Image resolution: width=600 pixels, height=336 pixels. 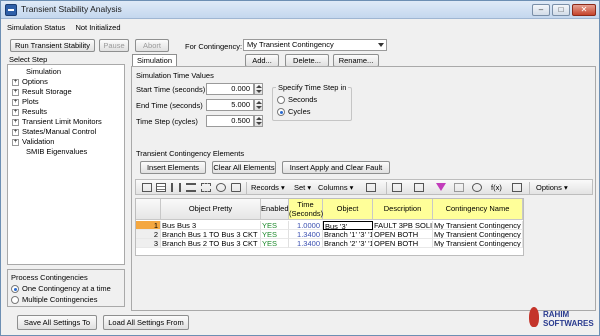 I want to click on export-icon, so click(x=397, y=187).